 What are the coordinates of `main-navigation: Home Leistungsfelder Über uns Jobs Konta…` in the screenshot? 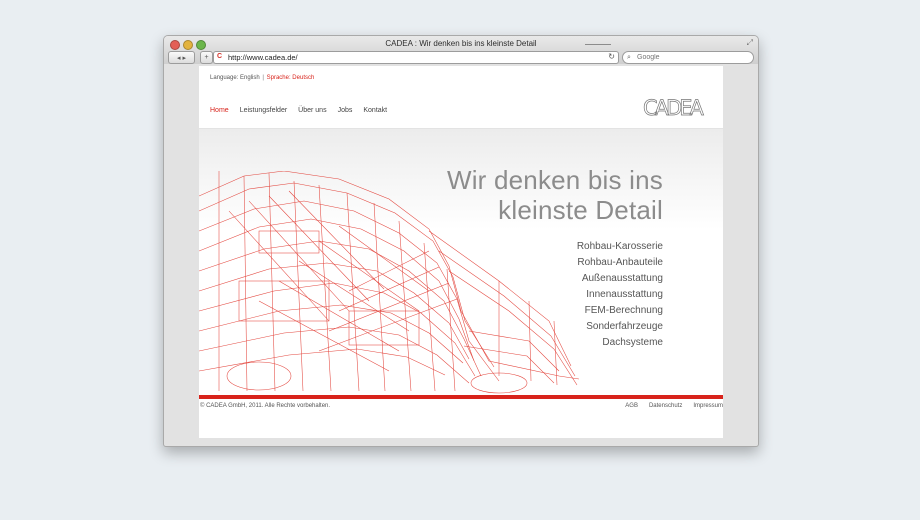 It's located at (298, 110).